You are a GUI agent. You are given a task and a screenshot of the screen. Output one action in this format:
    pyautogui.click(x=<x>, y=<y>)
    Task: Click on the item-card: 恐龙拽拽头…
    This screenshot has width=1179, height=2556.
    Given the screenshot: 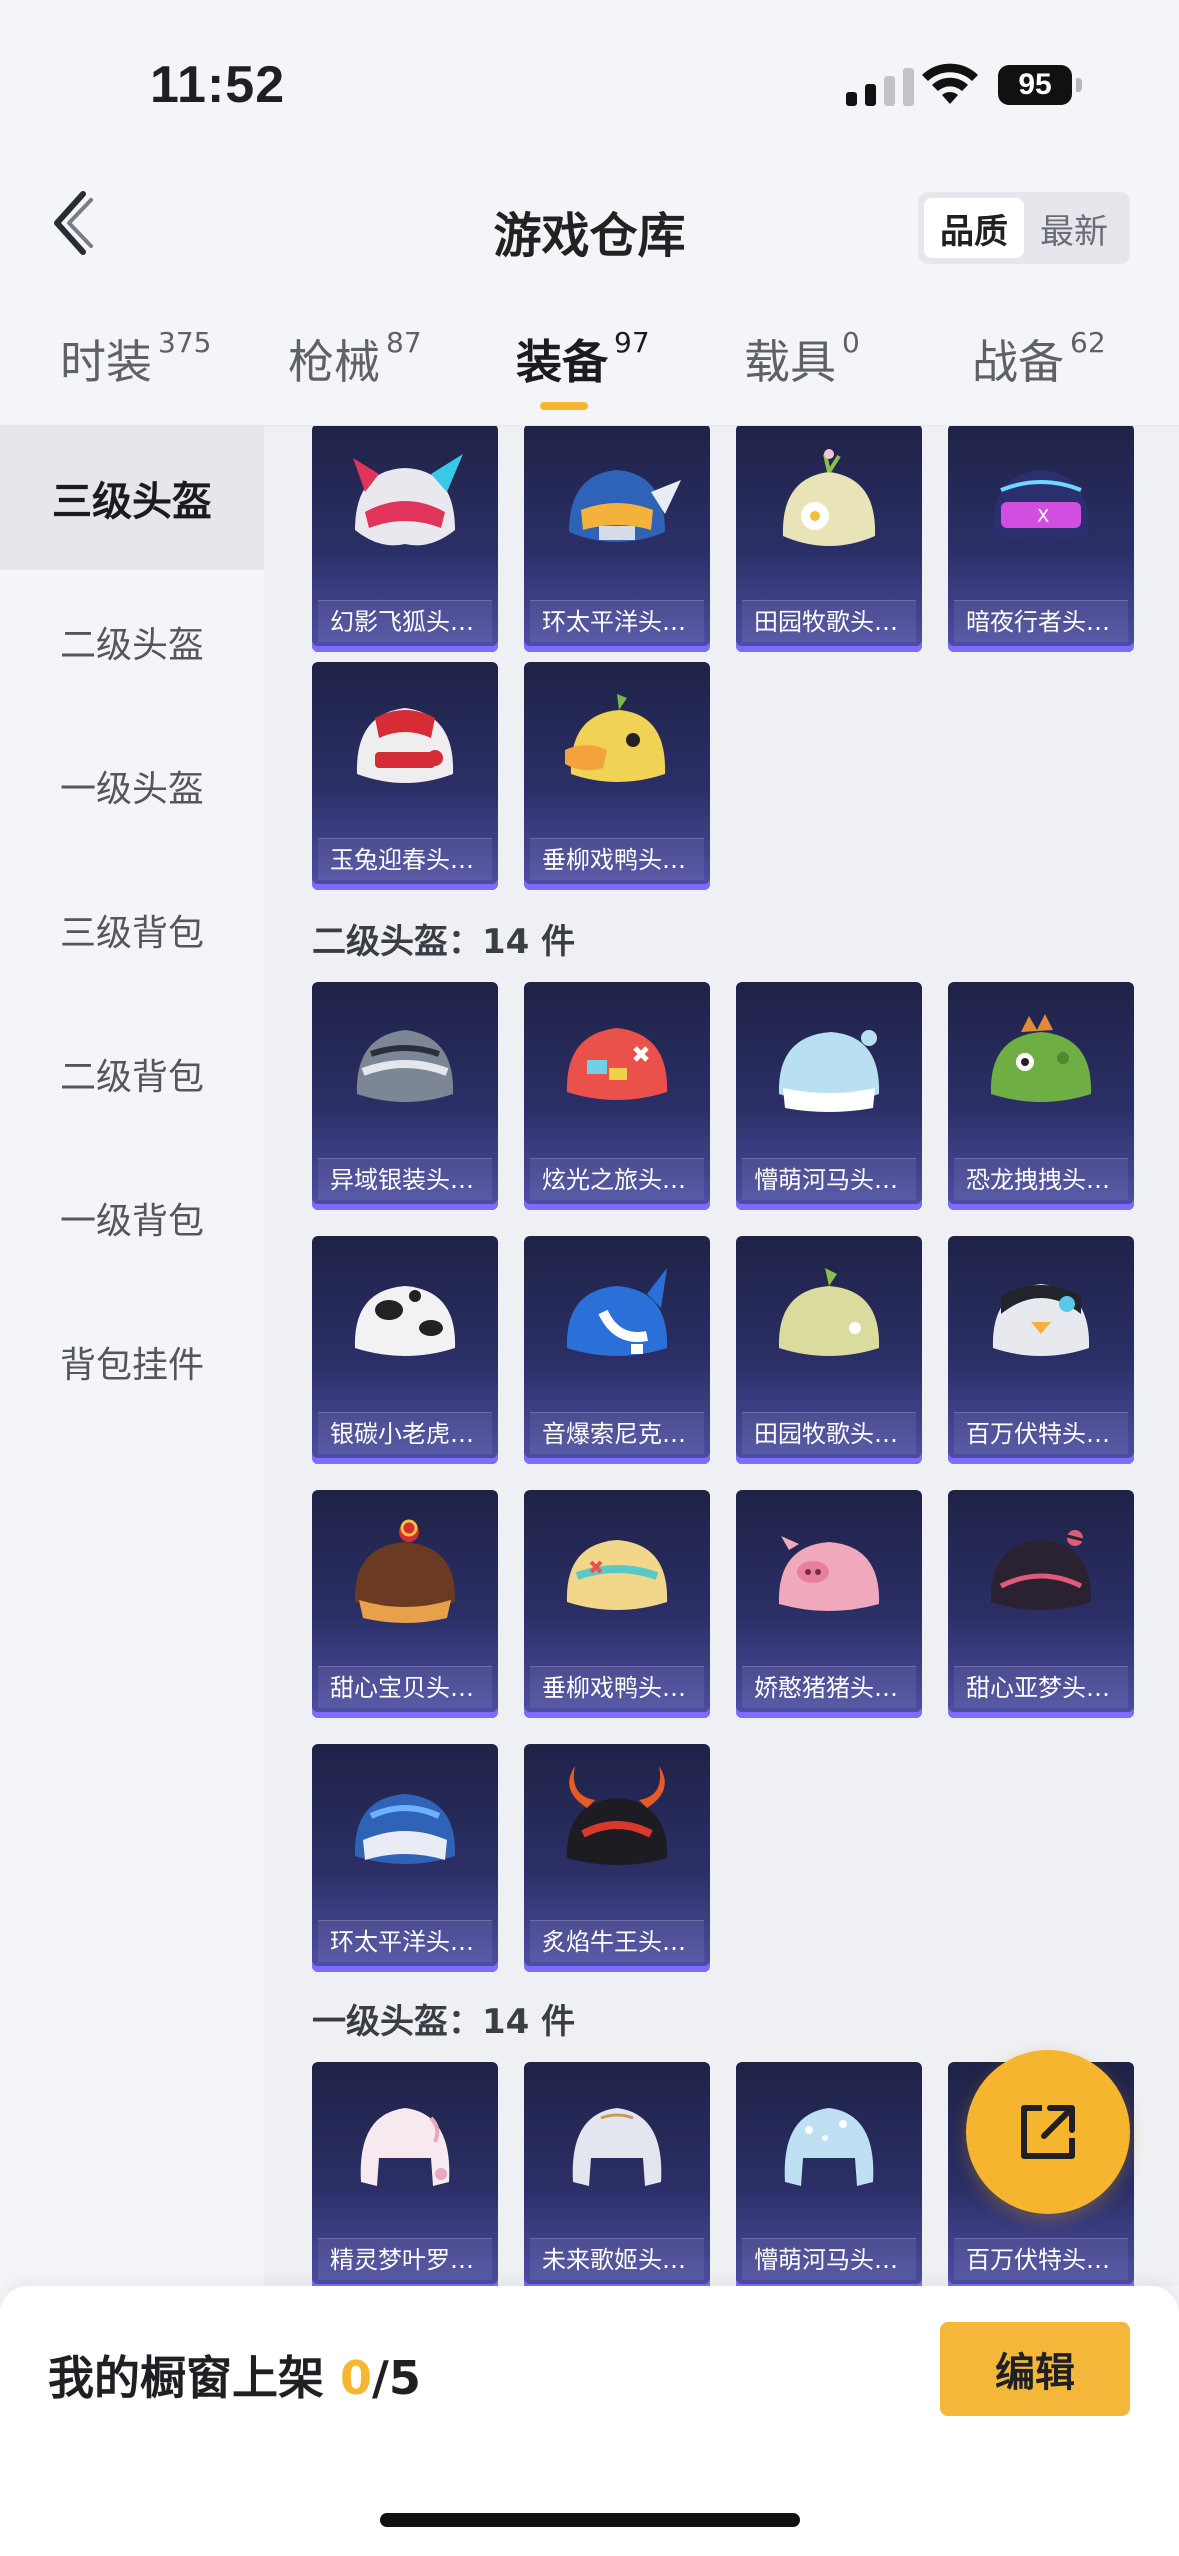 What is the action you would take?
    pyautogui.click(x=1041, y=1096)
    